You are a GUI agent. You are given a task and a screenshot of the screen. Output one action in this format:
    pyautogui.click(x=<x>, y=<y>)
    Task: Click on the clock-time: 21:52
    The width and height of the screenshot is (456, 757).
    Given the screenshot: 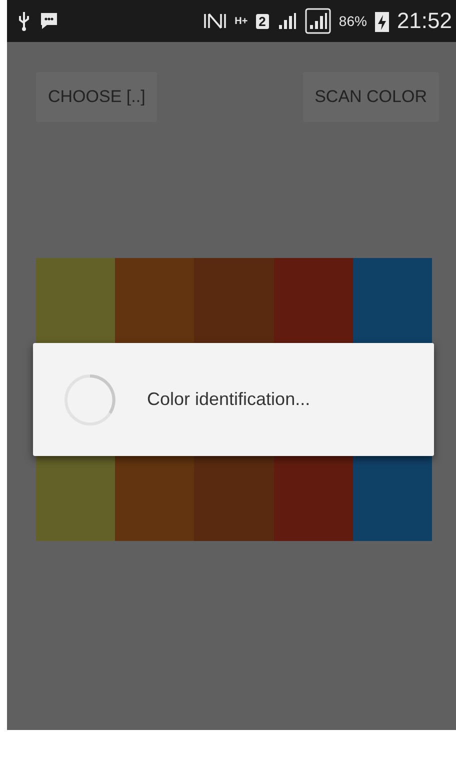 What is the action you would take?
    pyautogui.click(x=424, y=21)
    